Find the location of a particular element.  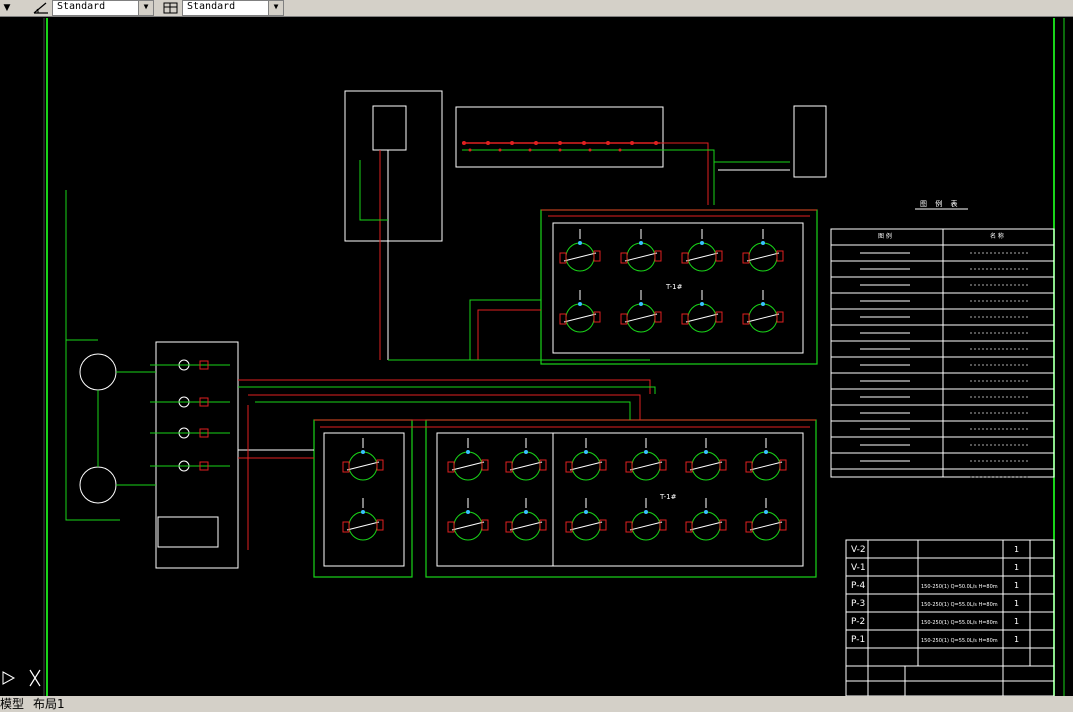

equipment-table is located at coordinates (950, 617).